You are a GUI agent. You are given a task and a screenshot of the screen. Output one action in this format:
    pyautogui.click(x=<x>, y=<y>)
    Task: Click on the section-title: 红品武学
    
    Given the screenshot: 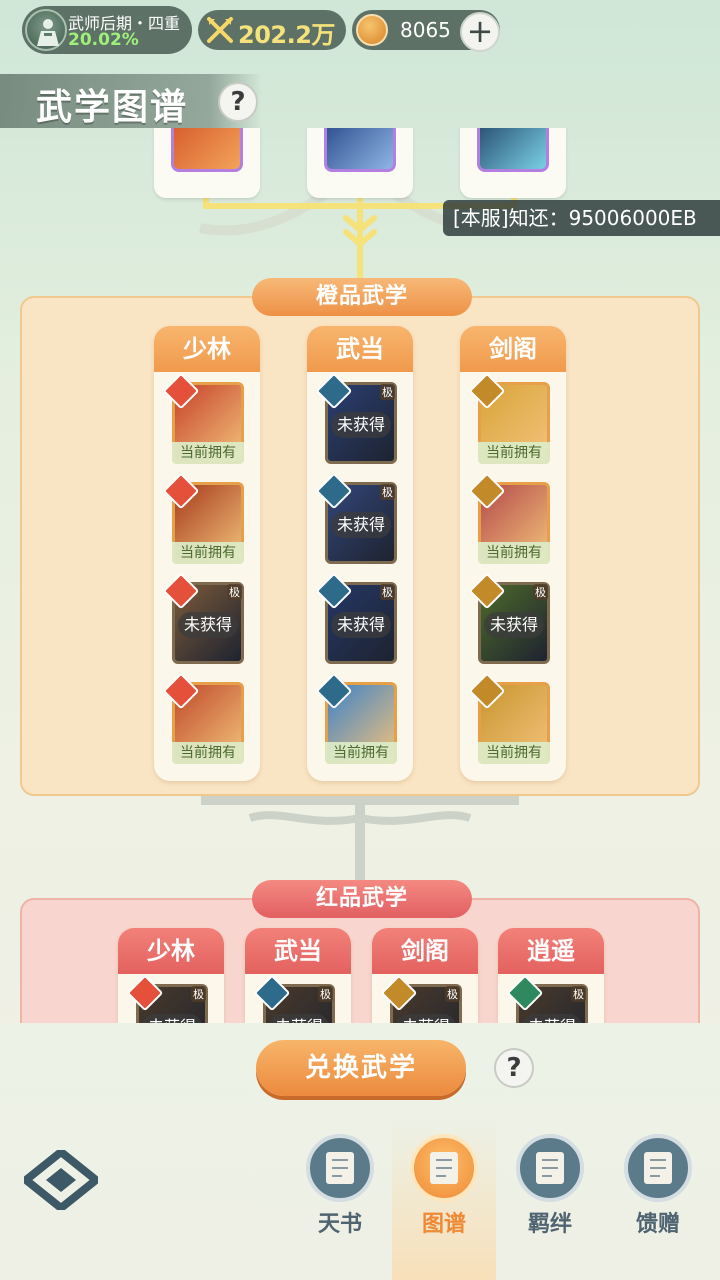 What is the action you would take?
    pyautogui.click(x=362, y=899)
    